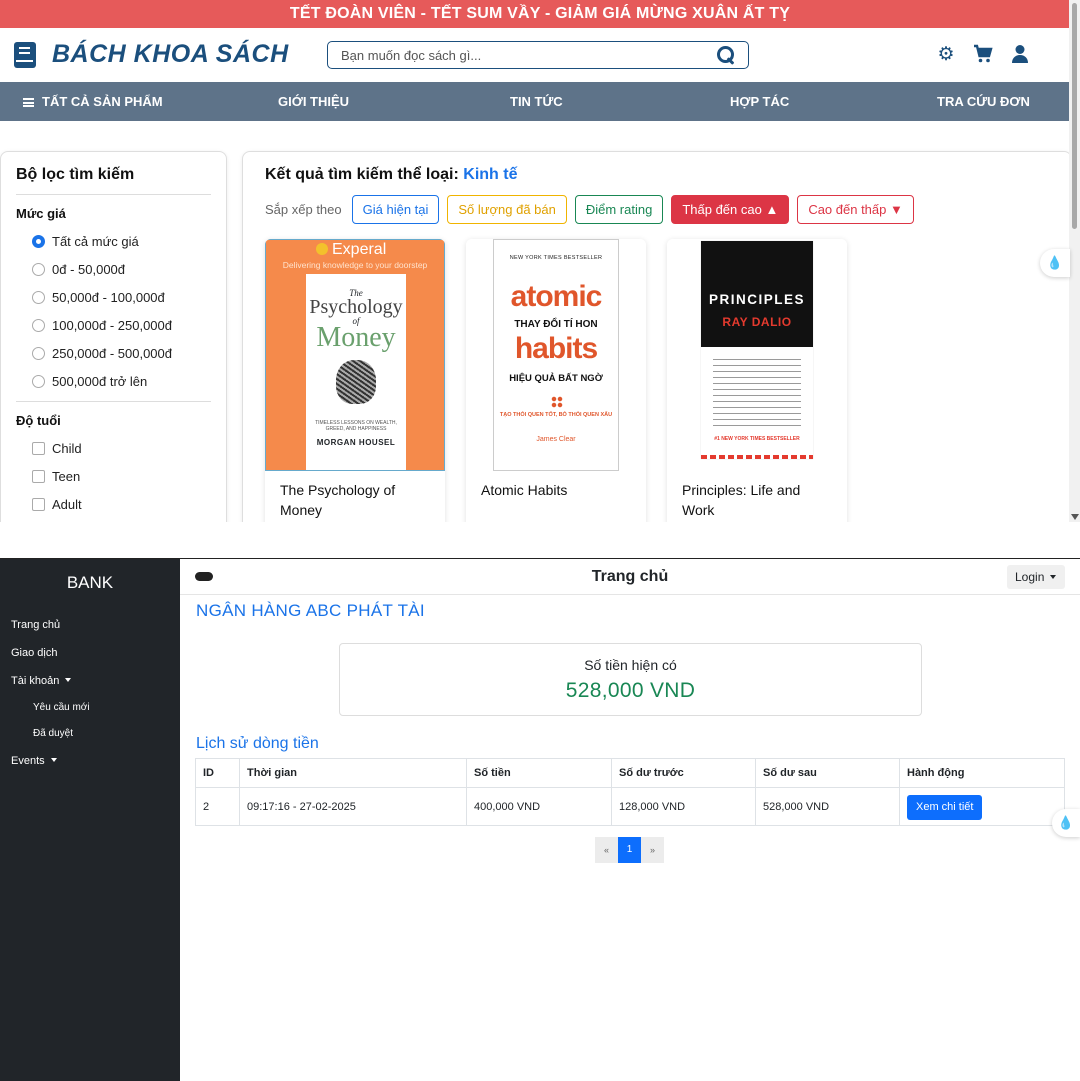 The width and height of the screenshot is (1080, 1081). I want to click on cover-stripe, so click(757, 457).